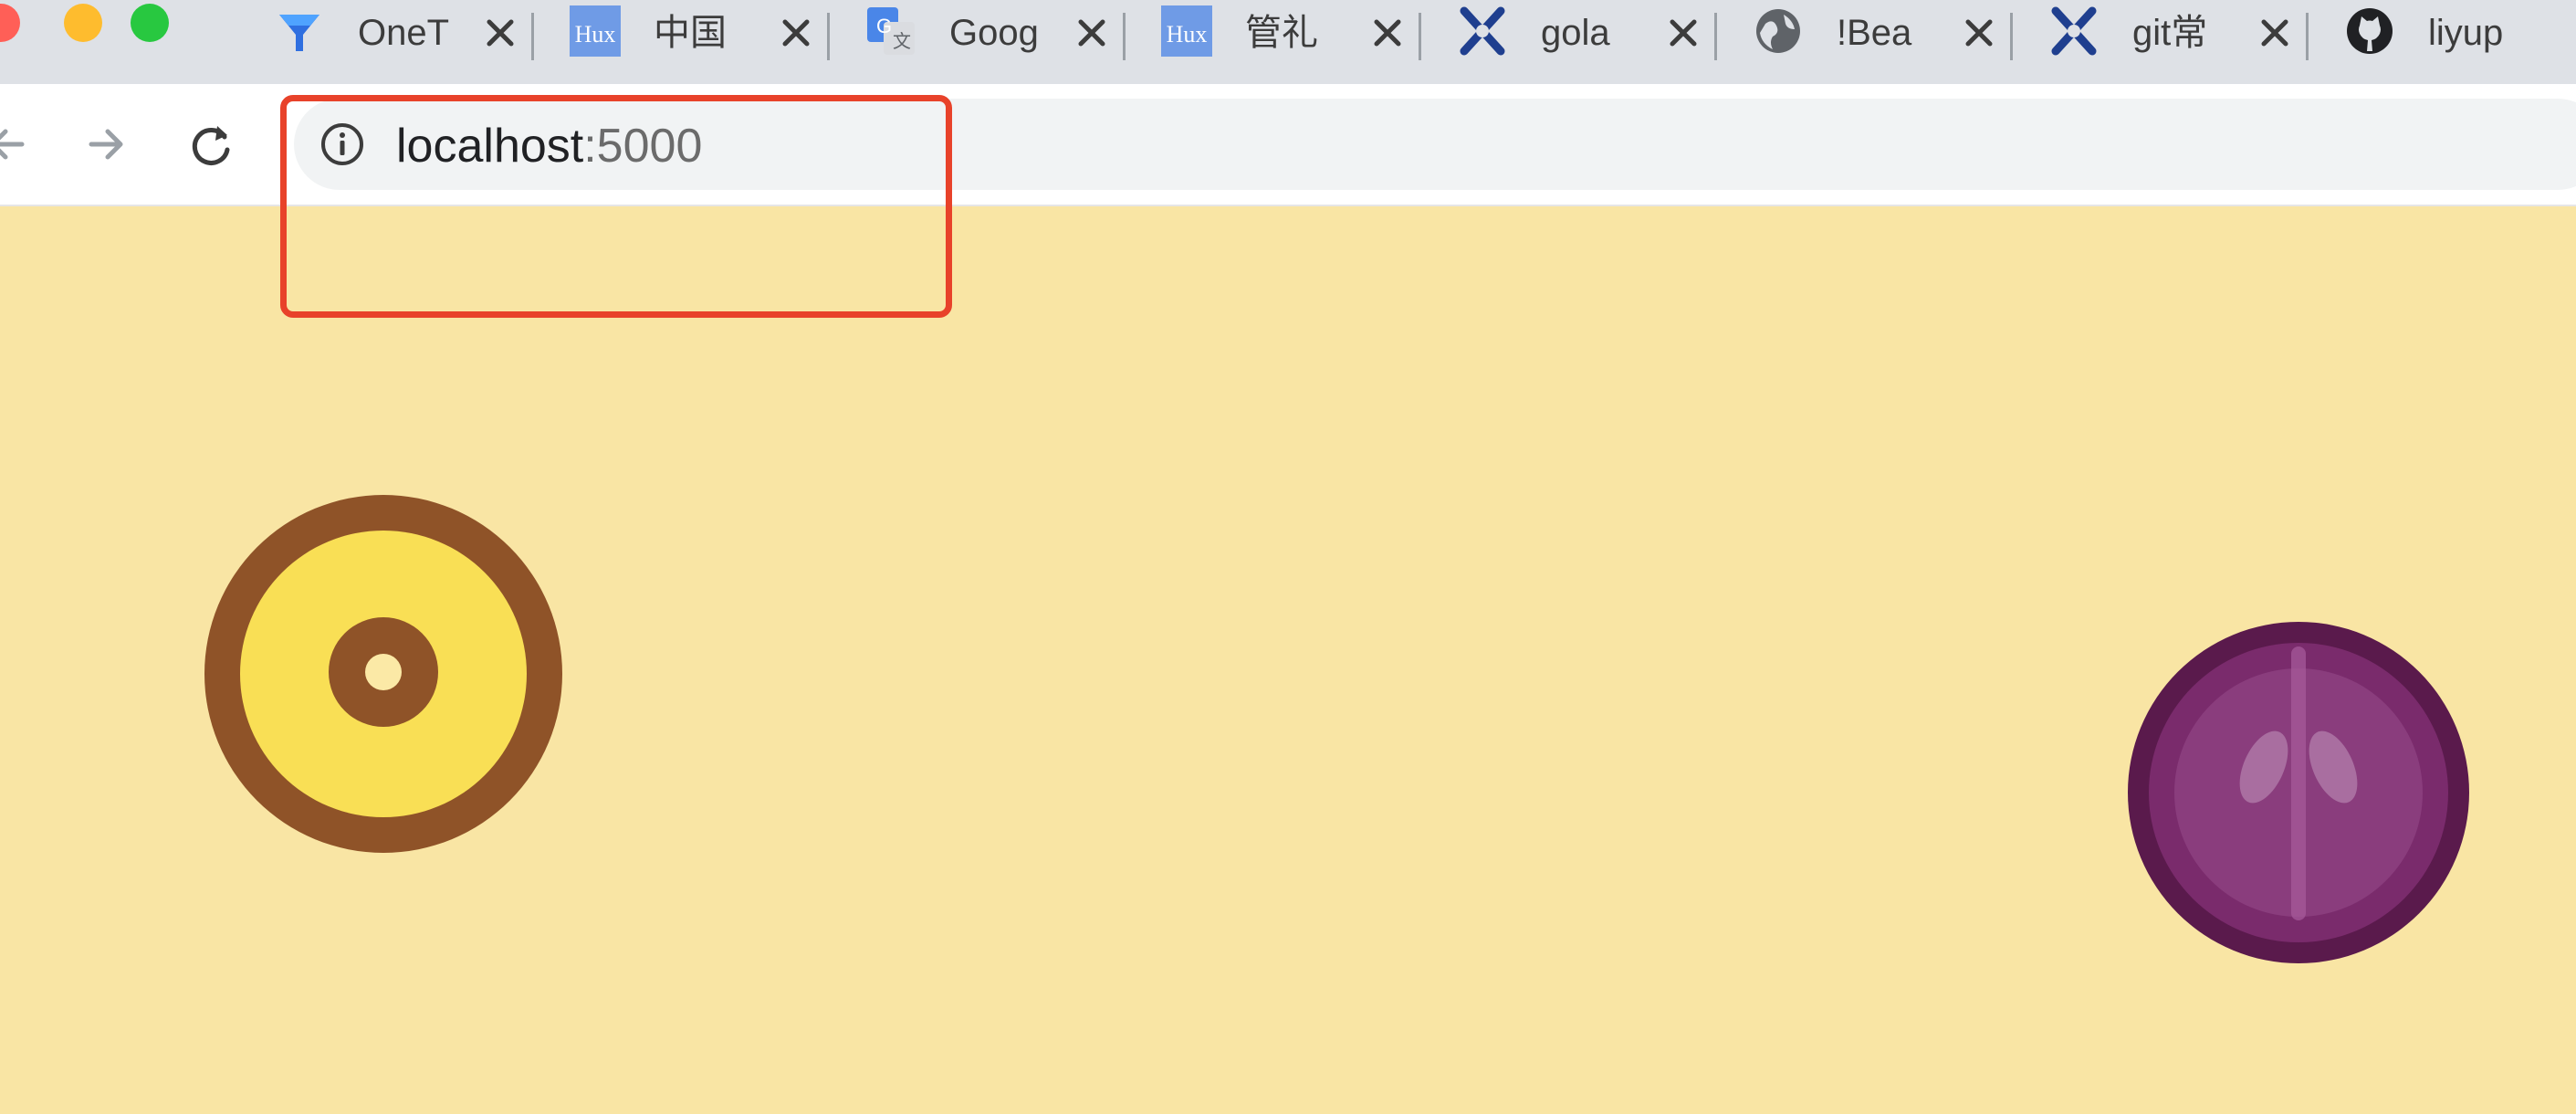  Describe the element at coordinates (2298, 792) in the screenshot. I see `purple-ball-sprite` at that location.